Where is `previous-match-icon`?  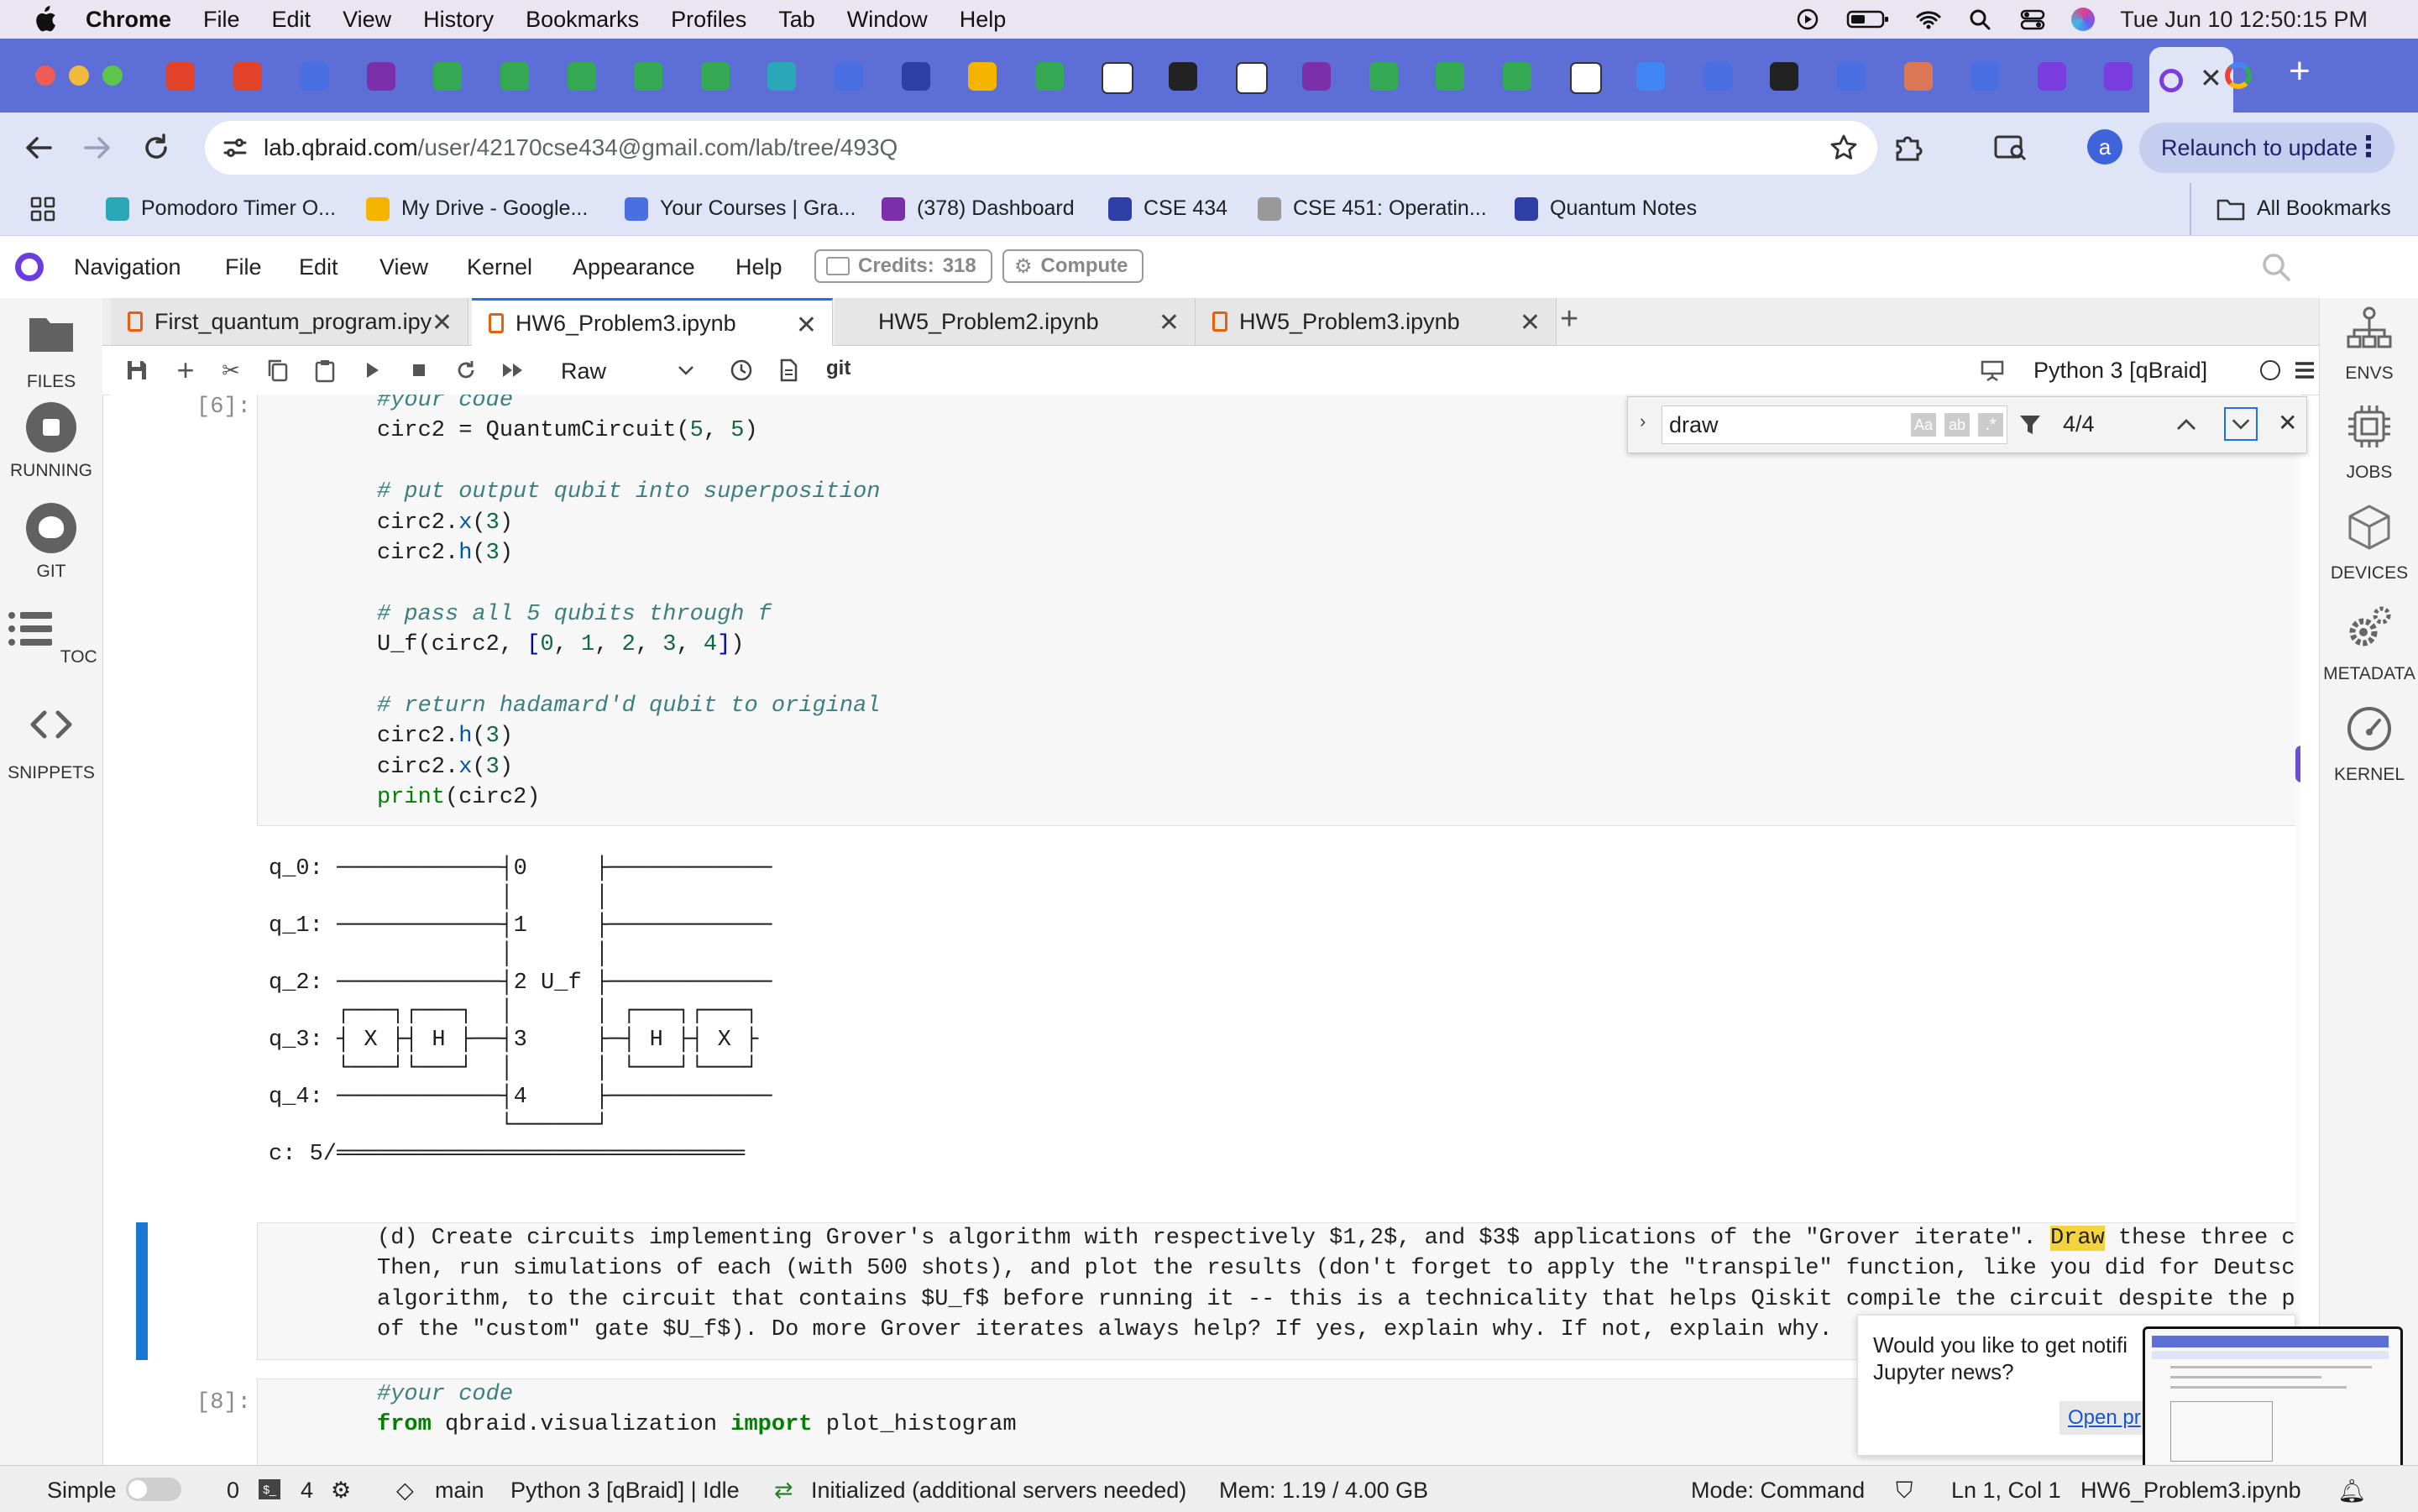 previous-match-icon is located at coordinates (2186, 424).